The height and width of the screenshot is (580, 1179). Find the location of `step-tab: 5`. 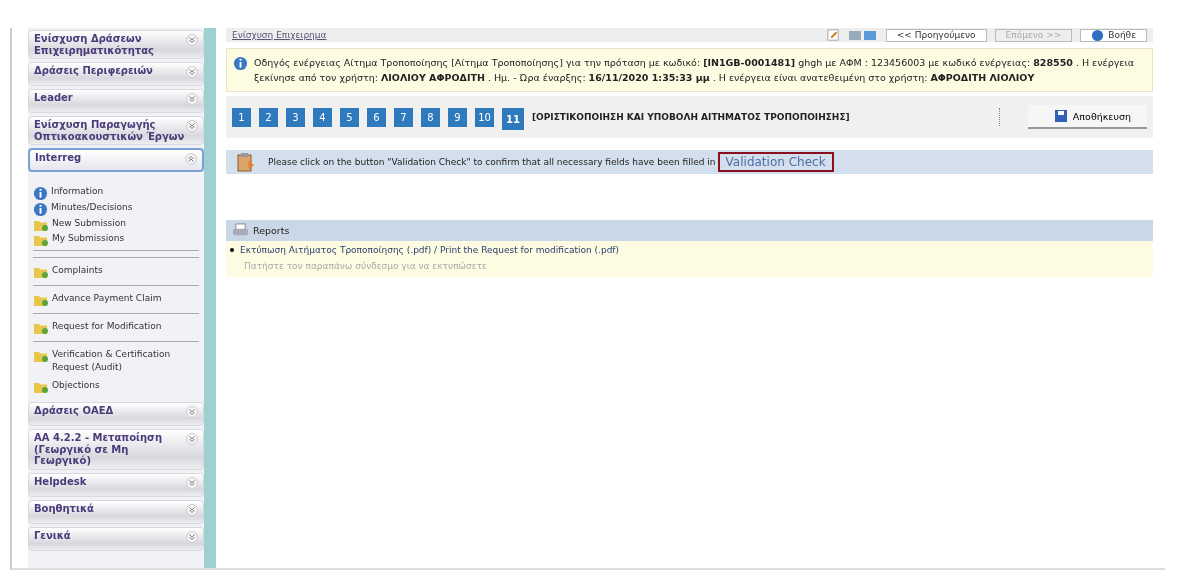

step-tab: 5 is located at coordinates (349, 117).